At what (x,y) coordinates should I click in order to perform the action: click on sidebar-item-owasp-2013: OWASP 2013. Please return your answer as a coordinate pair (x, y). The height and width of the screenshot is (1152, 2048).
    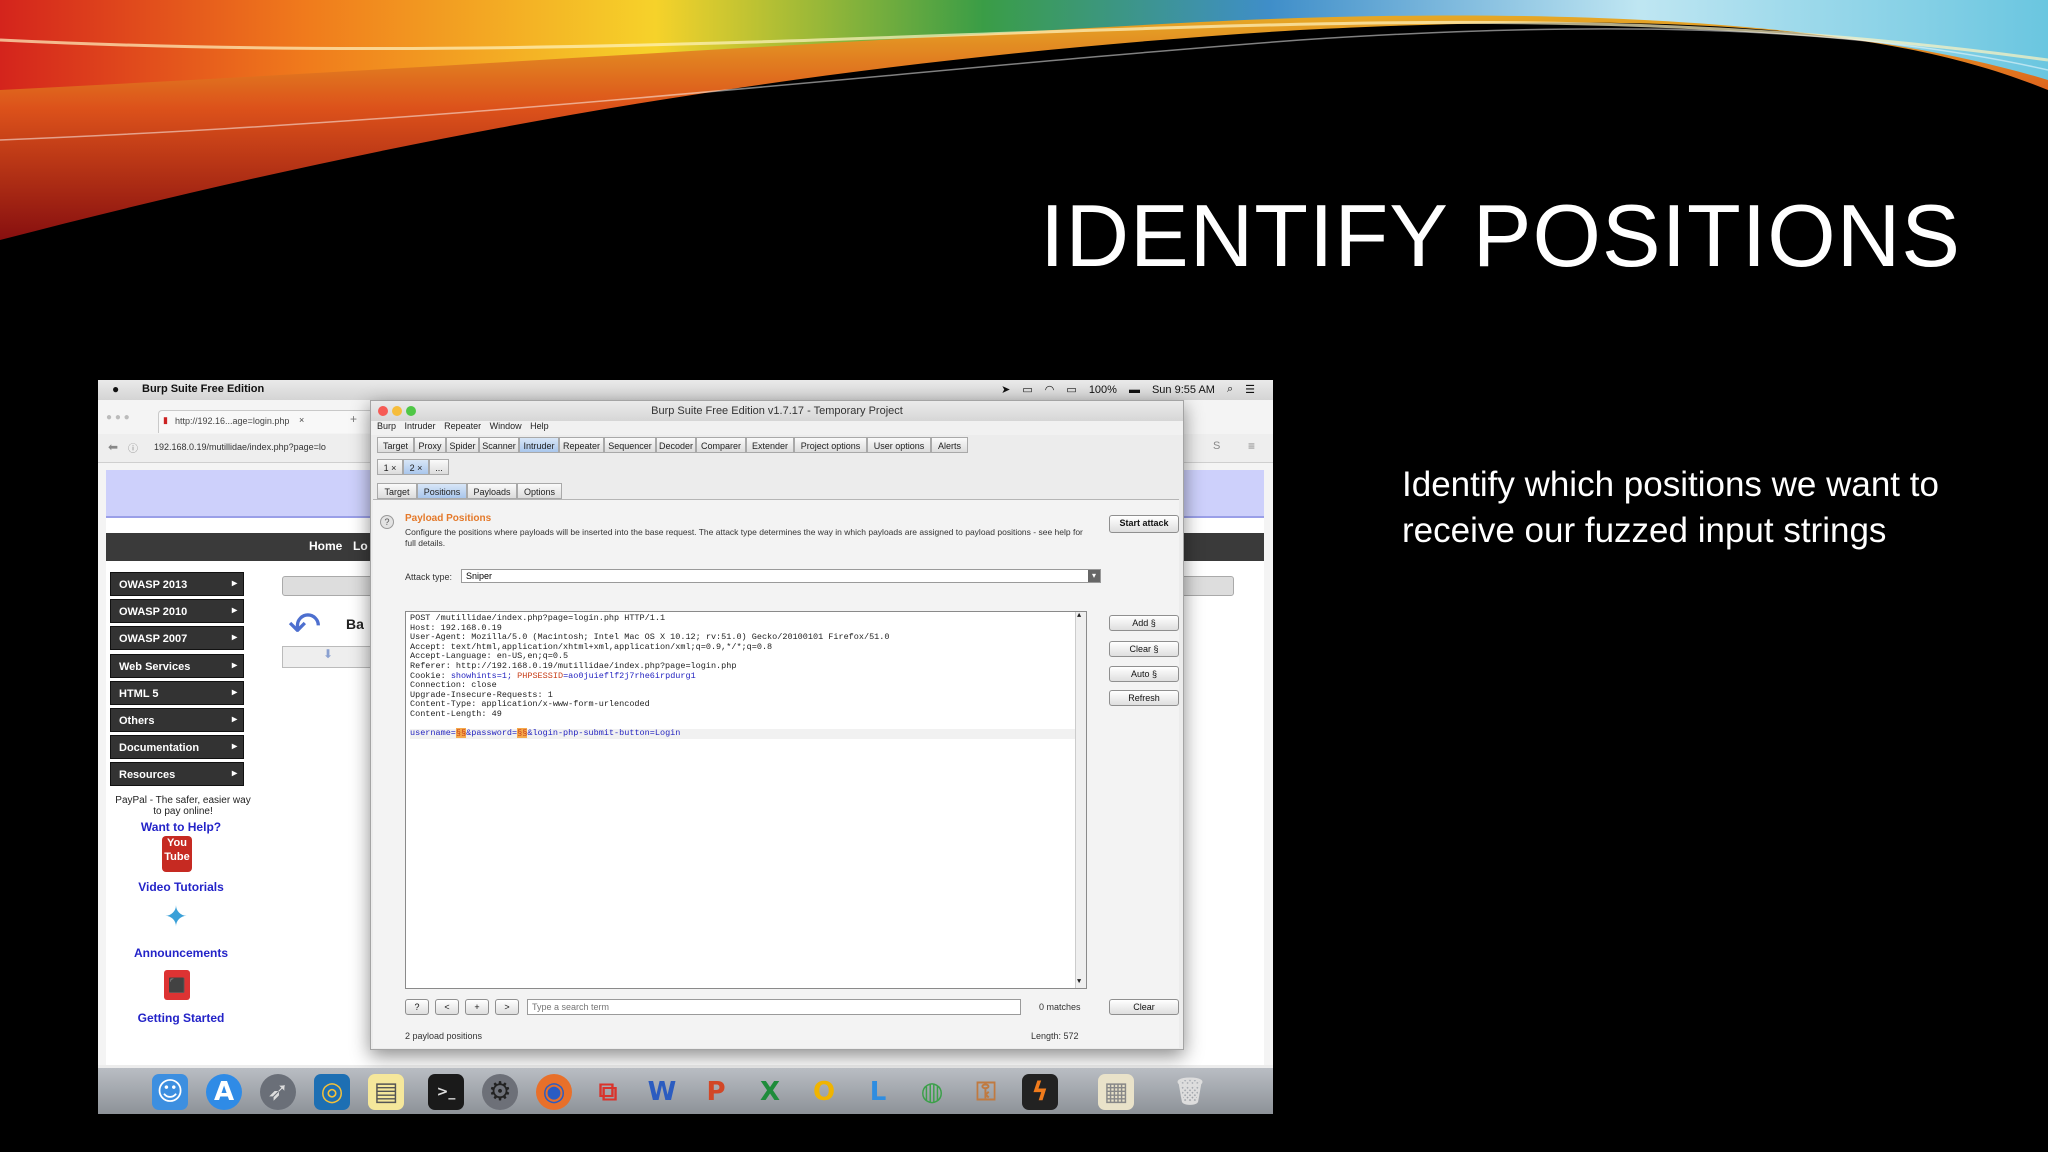
    Looking at the image, I should click on (177, 584).